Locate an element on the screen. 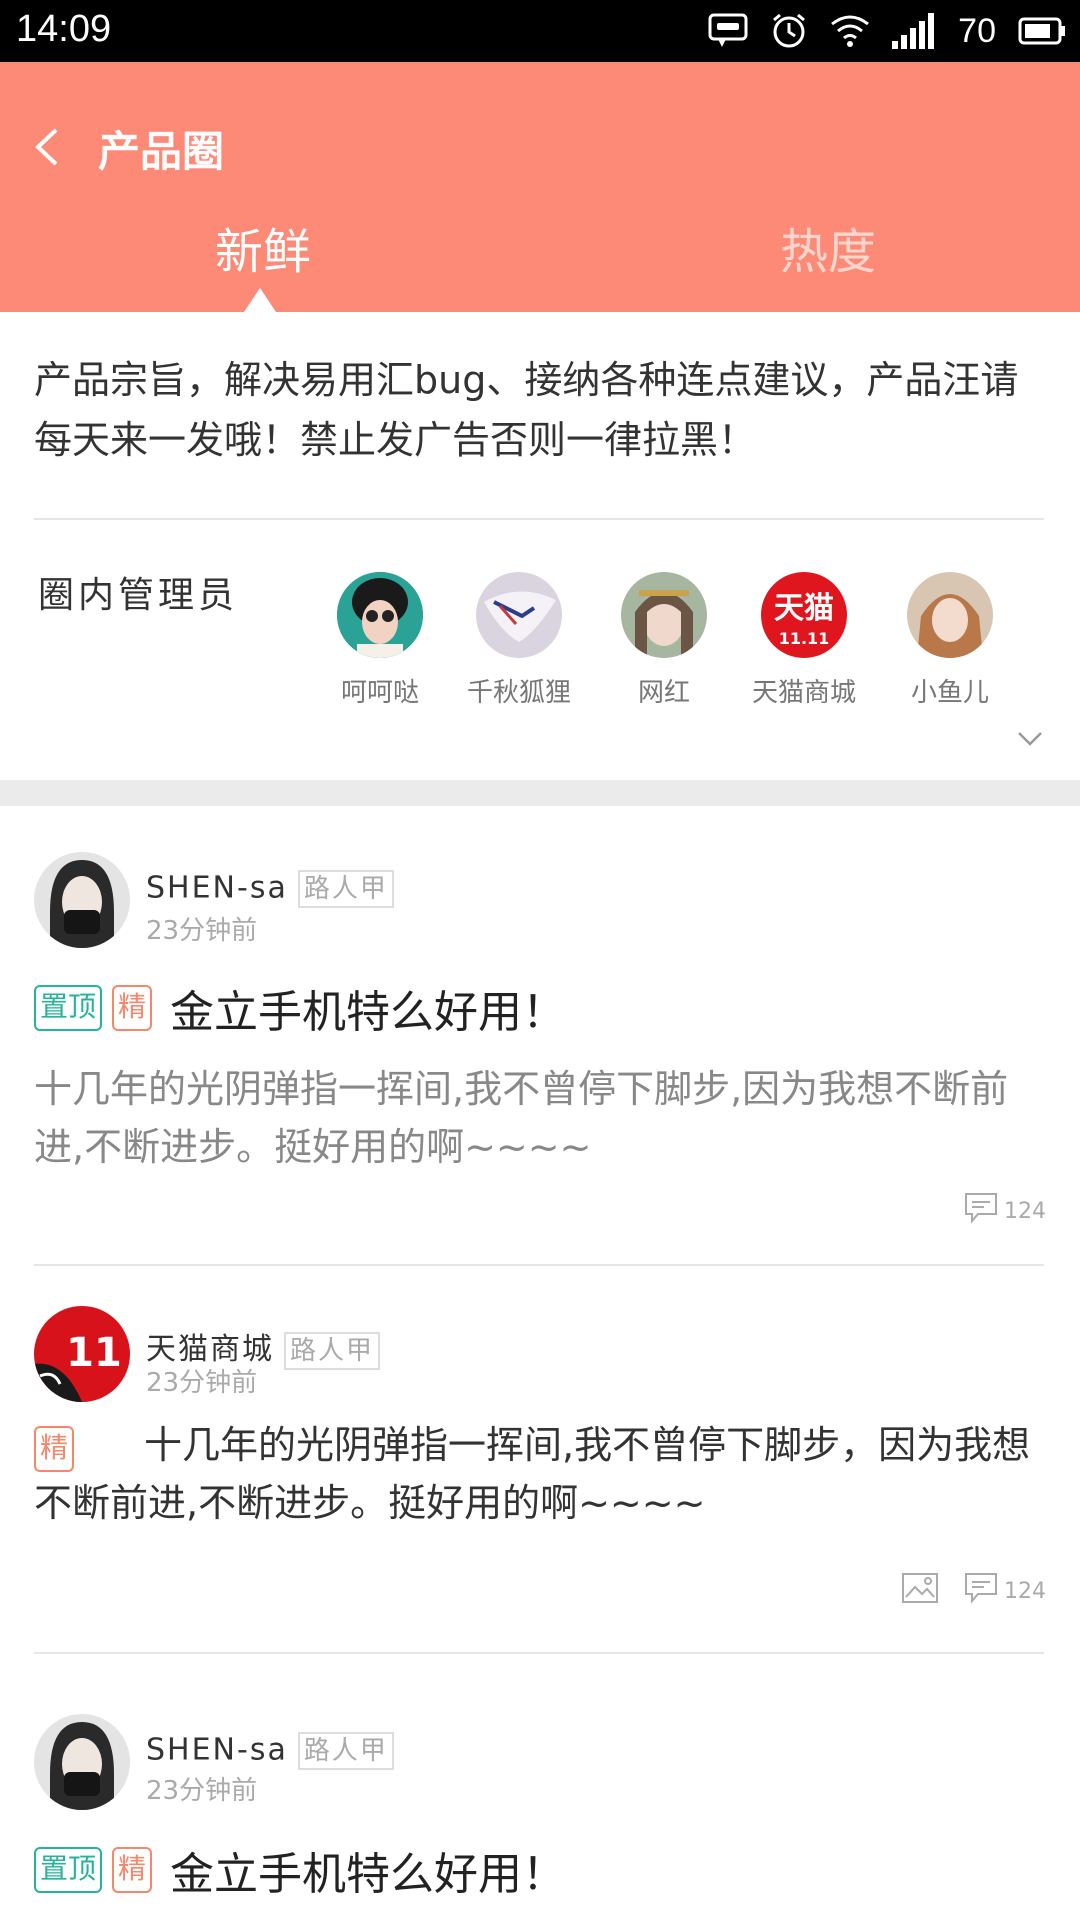 The image size is (1080, 1920). admin-name: 呵呵哒 is located at coordinates (379, 693).